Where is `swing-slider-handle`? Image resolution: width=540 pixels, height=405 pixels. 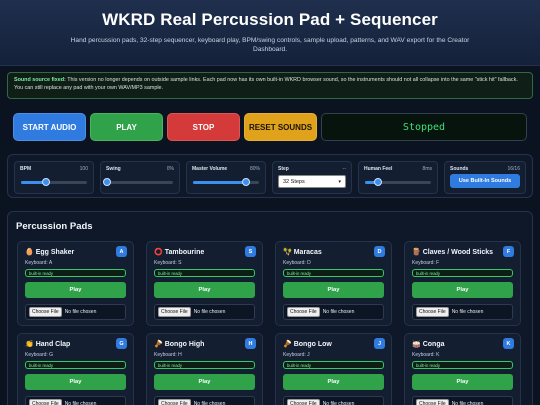
swing-slider-handle is located at coordinates (107, 182).